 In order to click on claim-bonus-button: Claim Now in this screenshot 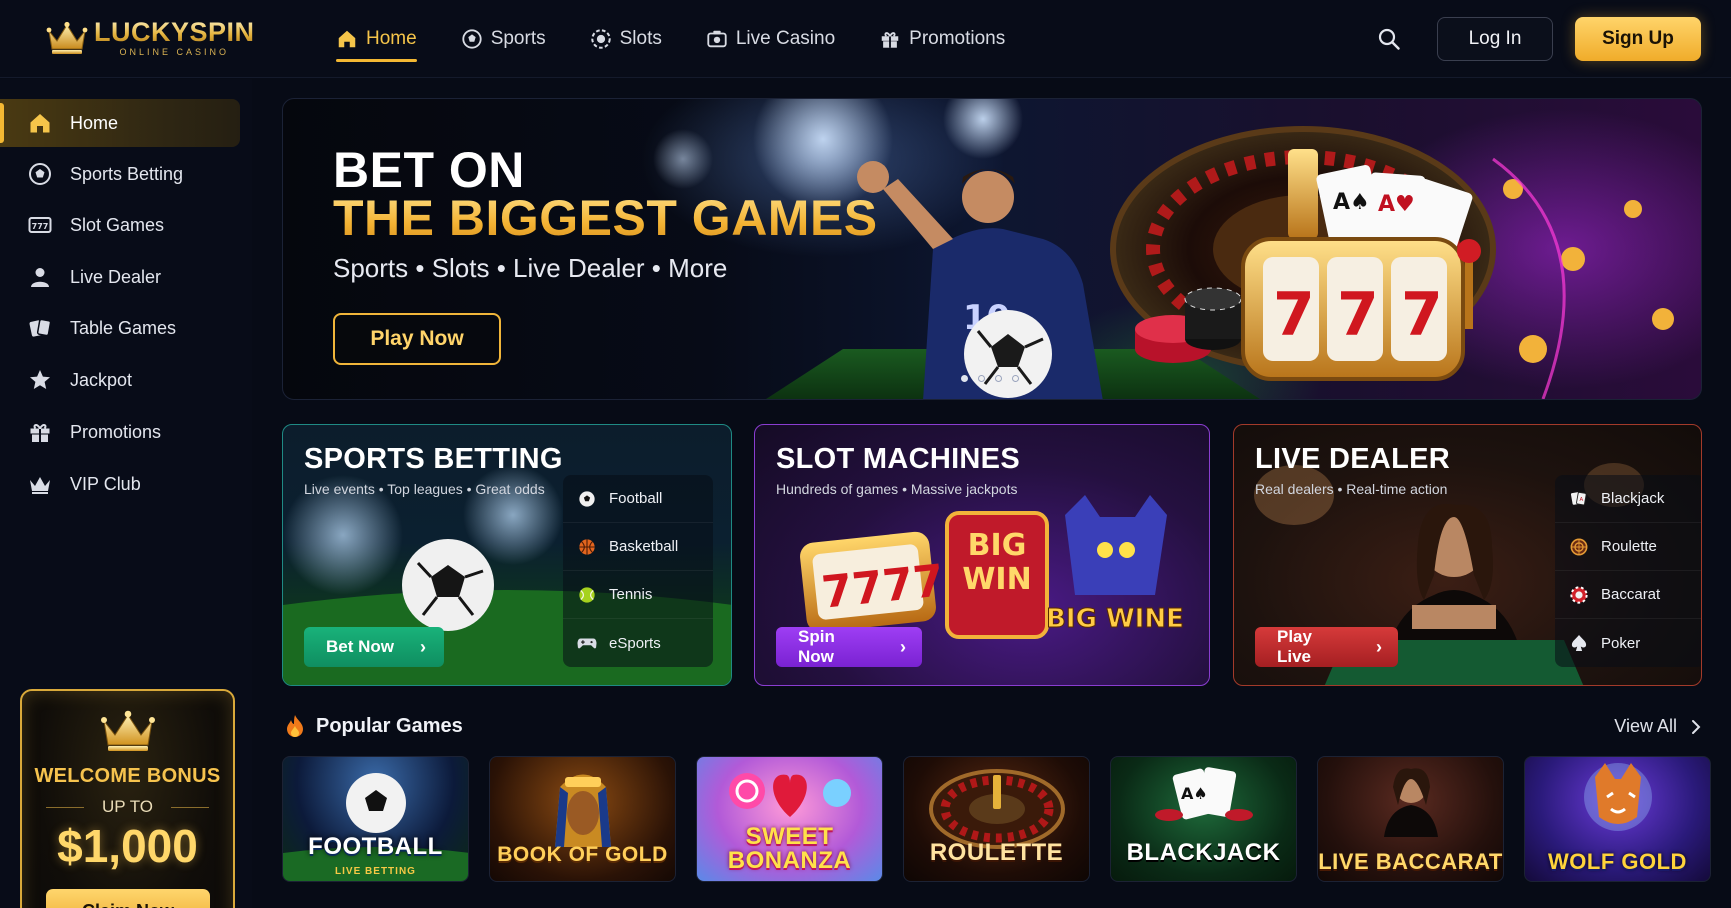, I will do `click(128, 898)`.